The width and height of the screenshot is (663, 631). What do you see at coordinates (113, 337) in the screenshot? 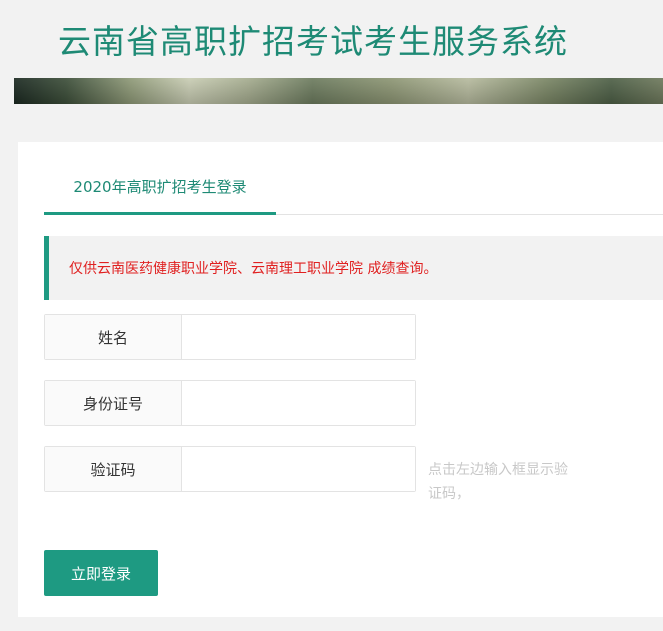
I see `name-label: 姓名` at bounding box center [113, 337].